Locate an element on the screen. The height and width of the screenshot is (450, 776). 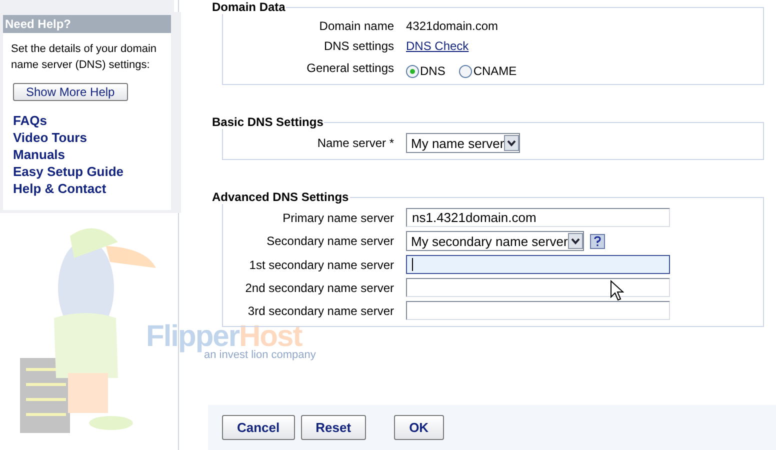
field-label: Name server * is located at coordinates (355, 143).